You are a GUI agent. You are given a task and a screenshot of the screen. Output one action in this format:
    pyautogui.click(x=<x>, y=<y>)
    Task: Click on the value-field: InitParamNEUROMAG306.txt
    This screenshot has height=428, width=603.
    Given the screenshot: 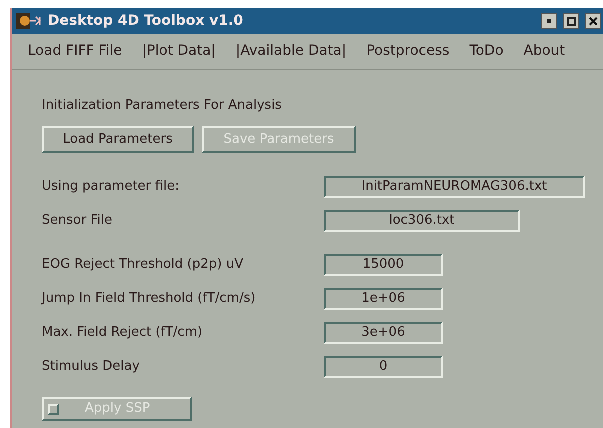 What is the action you would take?
    pyautogui.click(x=454, y=187)
    